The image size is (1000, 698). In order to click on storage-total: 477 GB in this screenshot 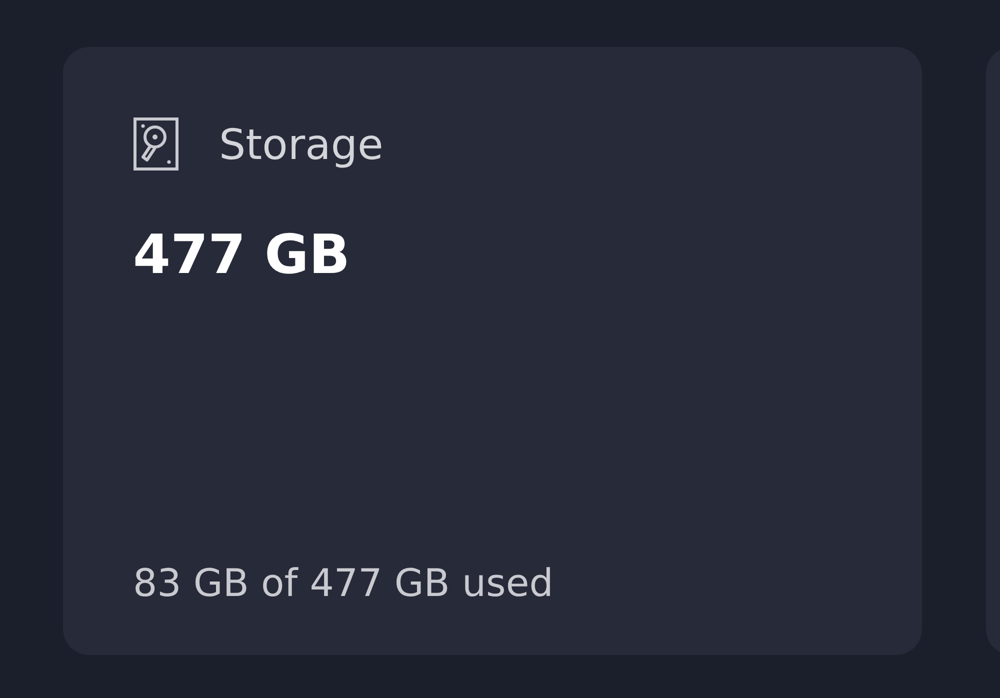, I will do `click(242, 254)`.